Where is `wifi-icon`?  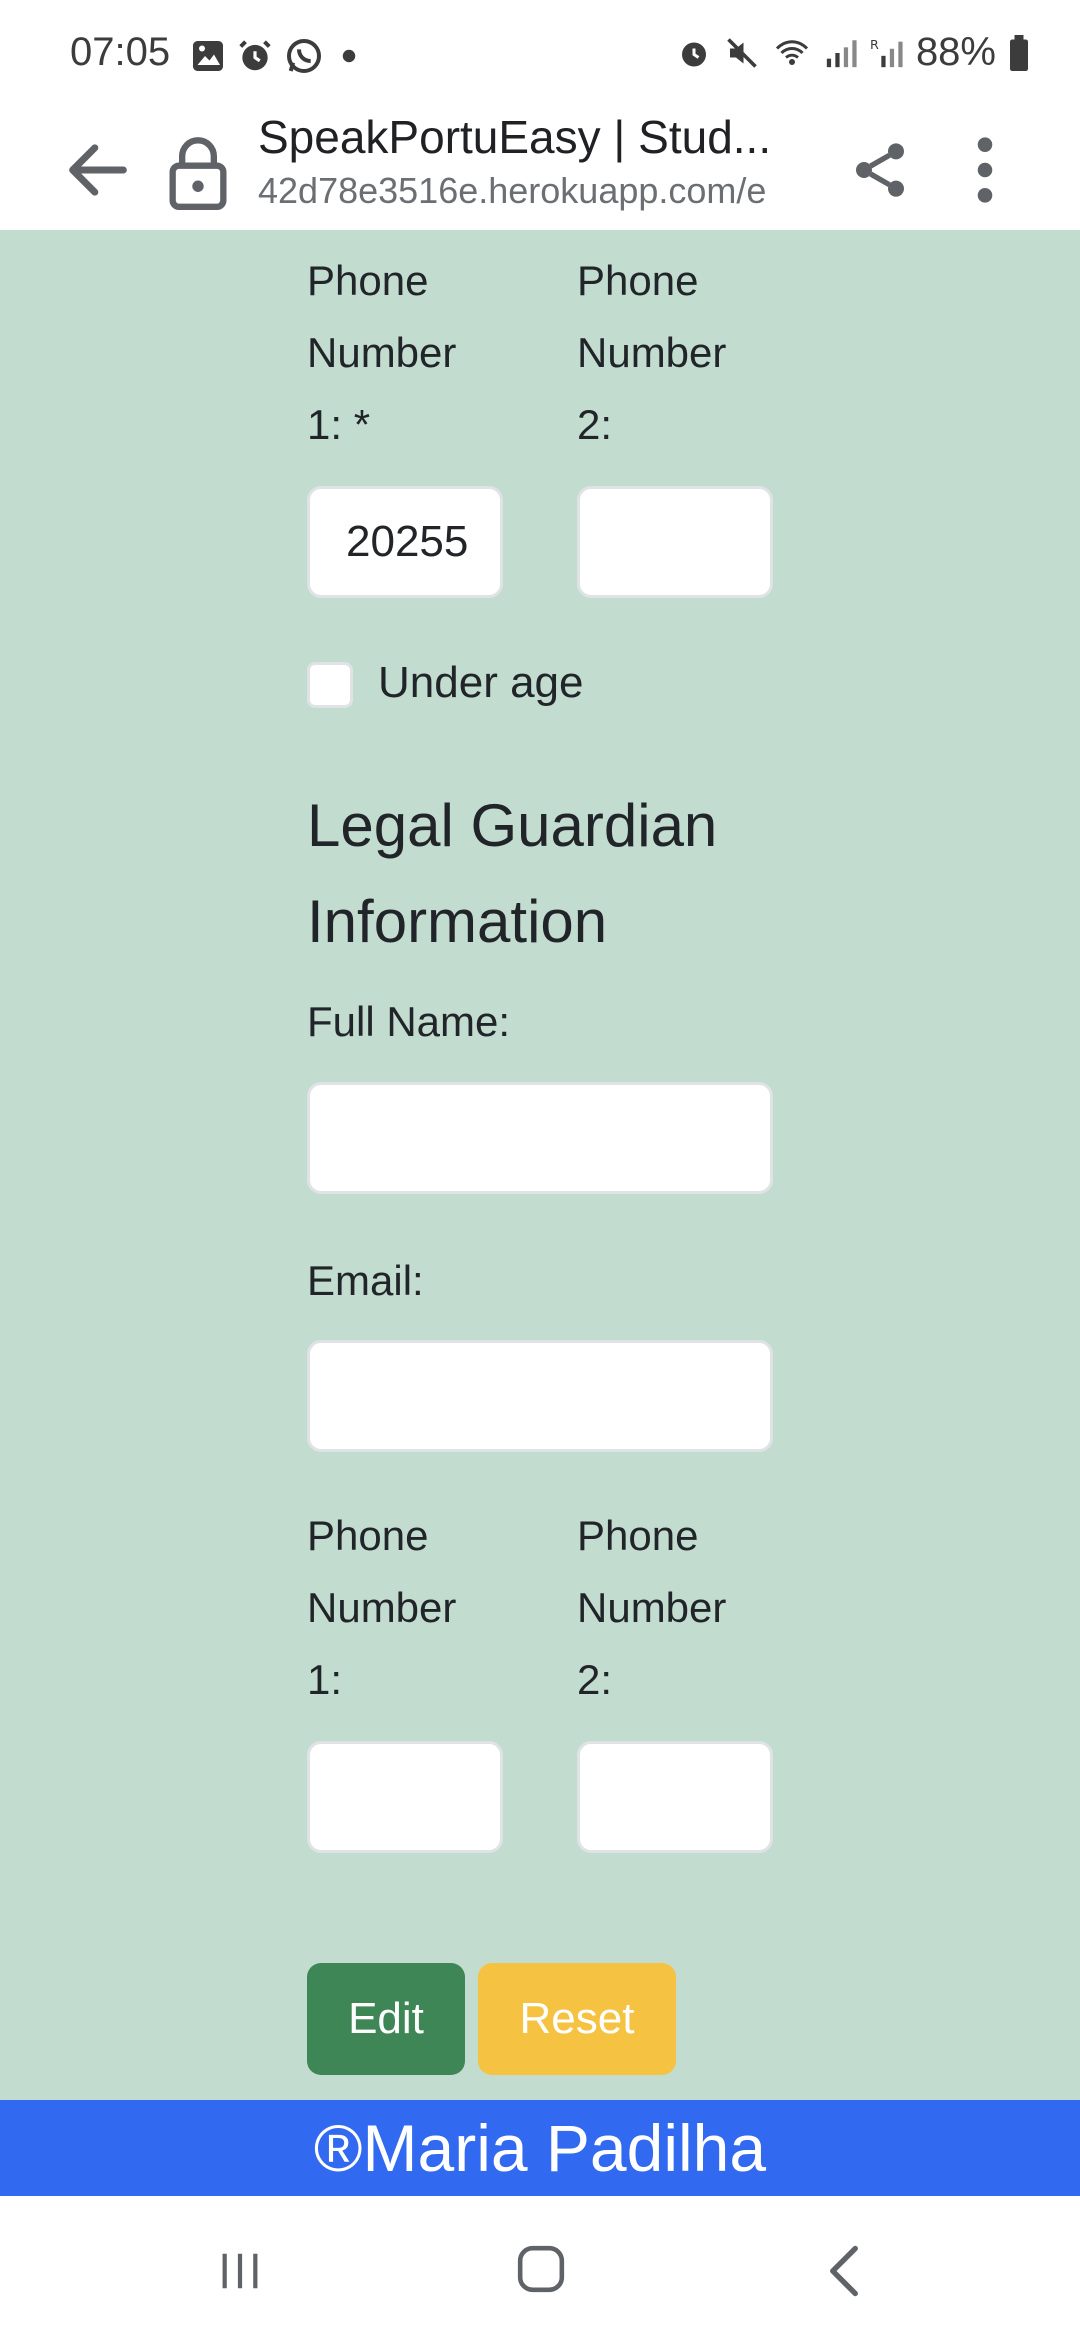
wifi-icon is located at coordinates (791, 52).